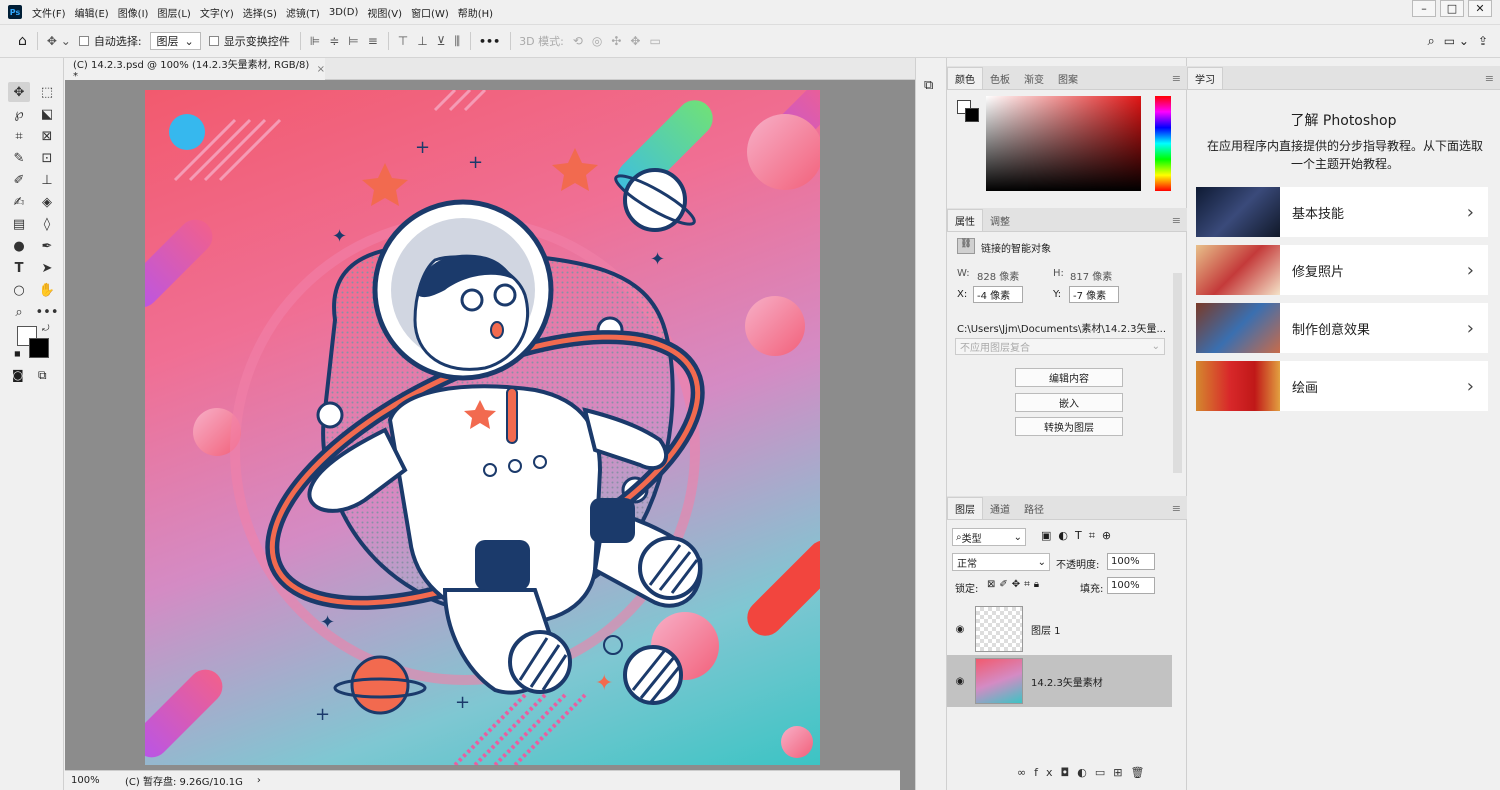 The height and width of the screenshot is (790, 1500). I want to click on tab-adjustments: 调整, so click(1000, 220).